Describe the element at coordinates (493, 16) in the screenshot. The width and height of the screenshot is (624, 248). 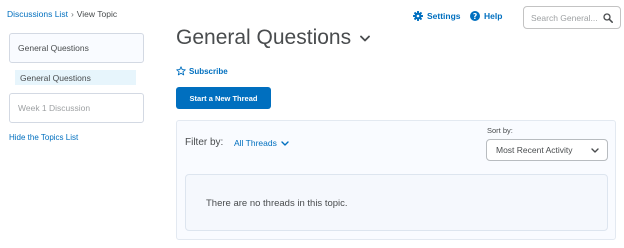
I see `help-label: Help` at that location.